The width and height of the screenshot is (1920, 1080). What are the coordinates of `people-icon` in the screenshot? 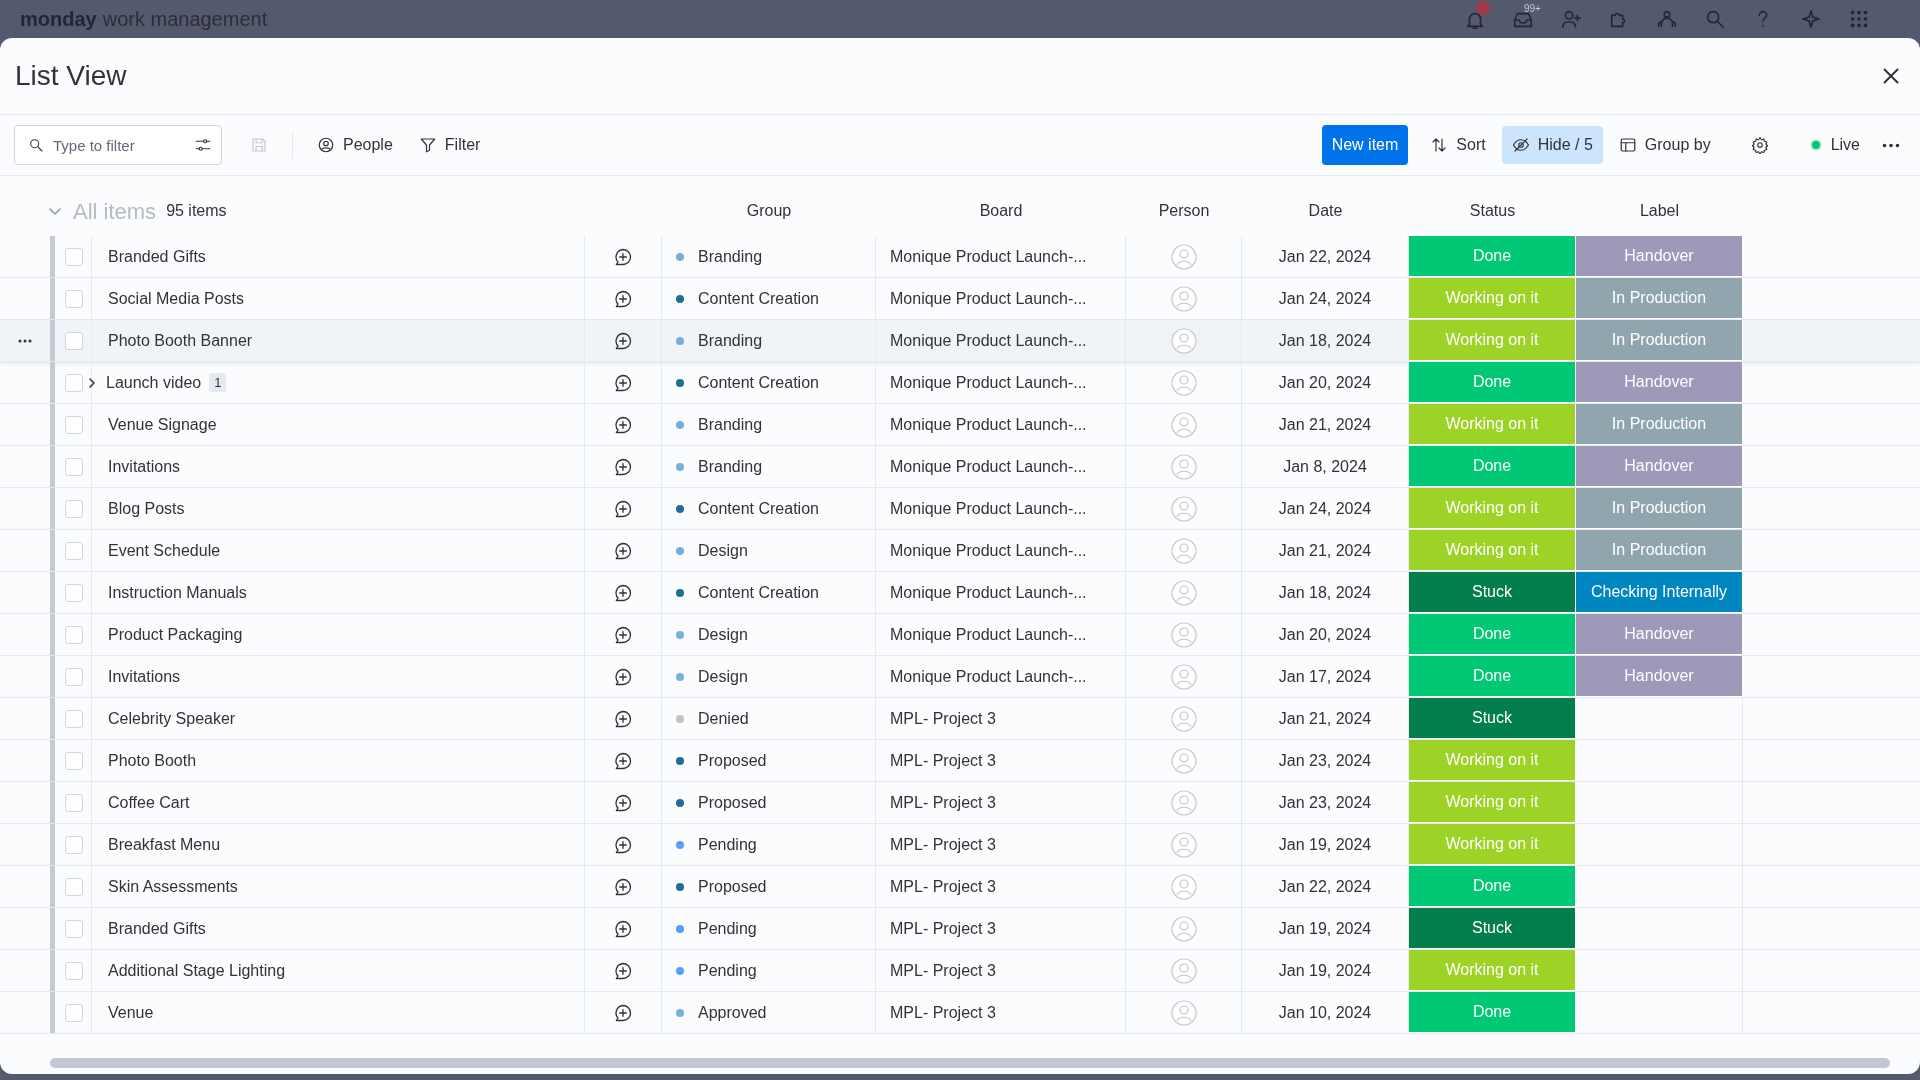 It's located at (1667, 19).